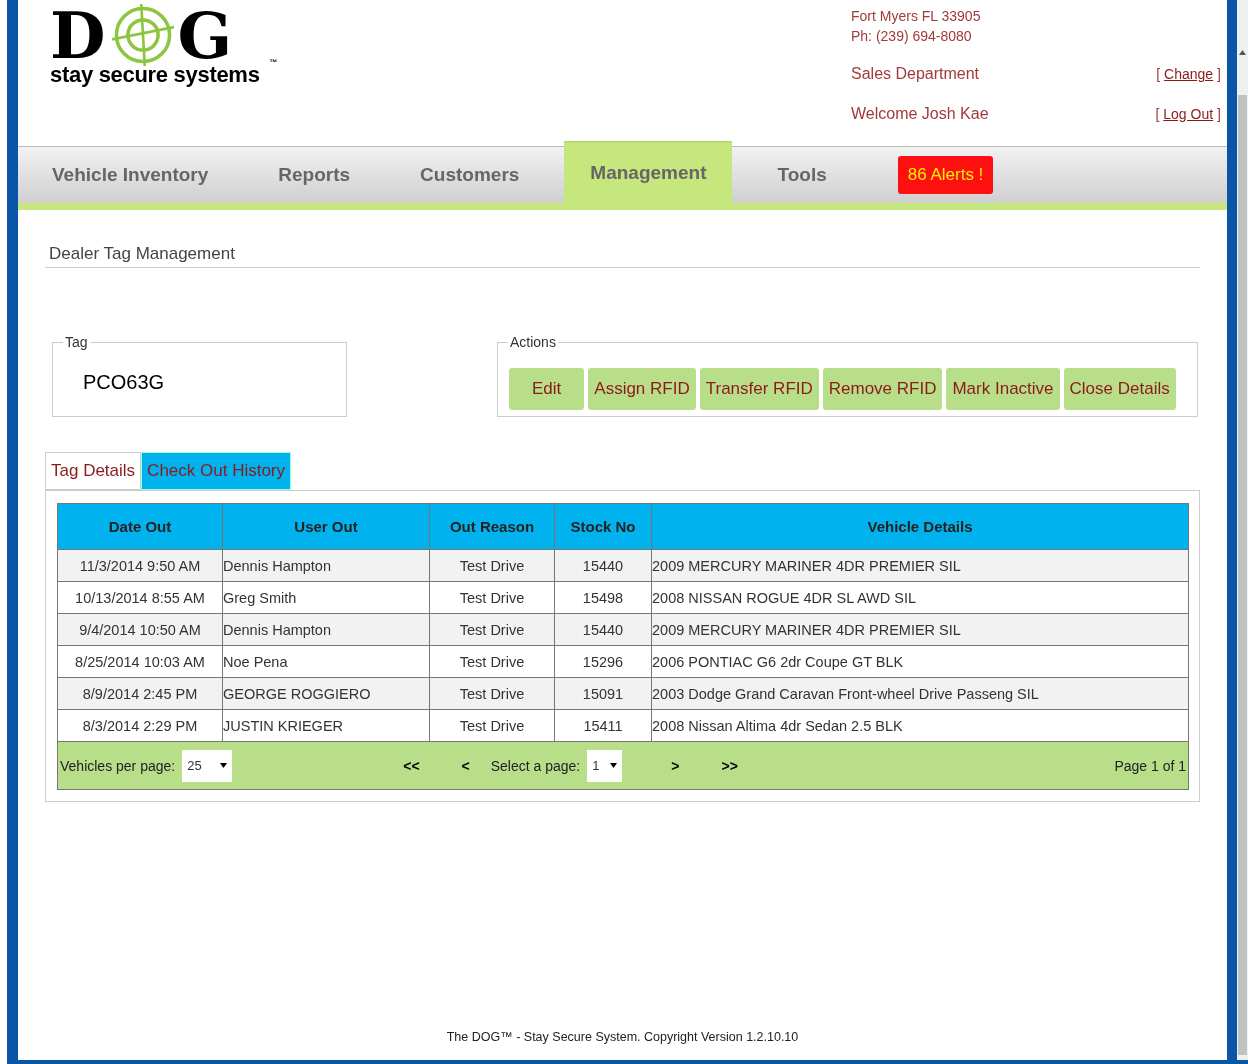 The height and width of the screenshot is (1064, 1248). Describe the element at coordinates (140, 629) in the screenshot. I see `table-cell: 9/4/2014 10:50 AM` at that location.